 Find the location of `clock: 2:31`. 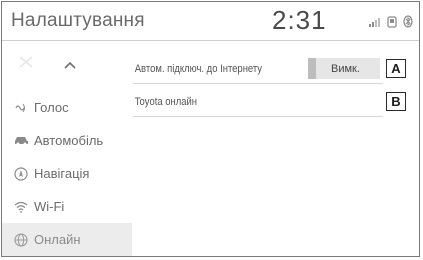

clock: 2:31 is located at coordinates (299, 20).